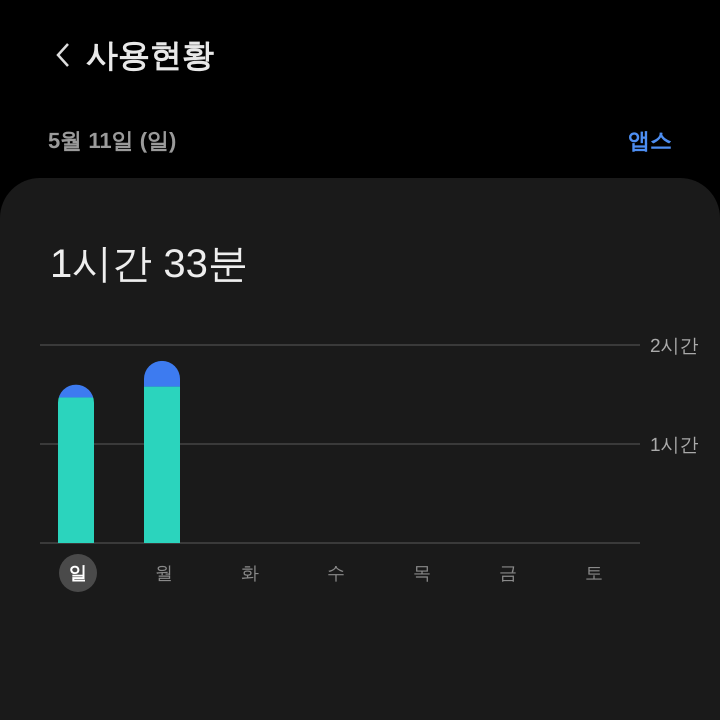 The image size is (720, 720). I want to click on axis-label: 2시간, so click(674, 346).